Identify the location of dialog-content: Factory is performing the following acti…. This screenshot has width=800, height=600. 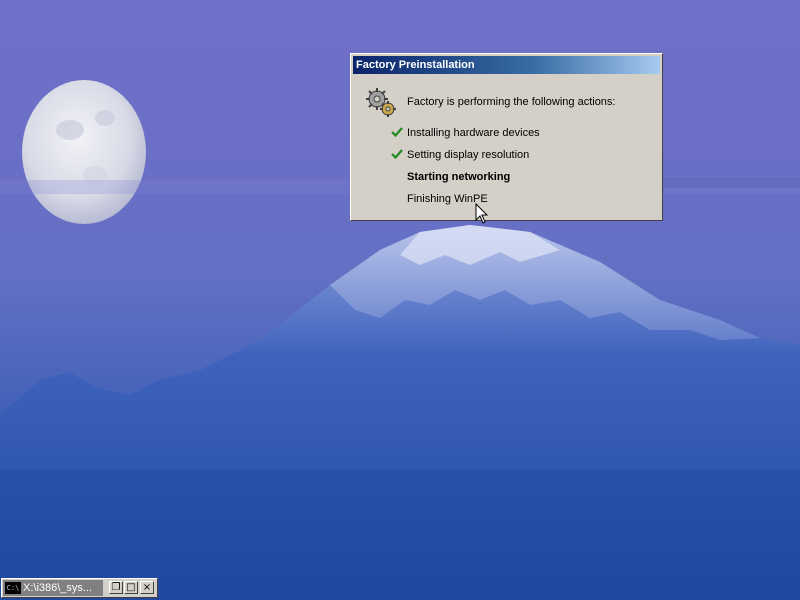
(506, 147).